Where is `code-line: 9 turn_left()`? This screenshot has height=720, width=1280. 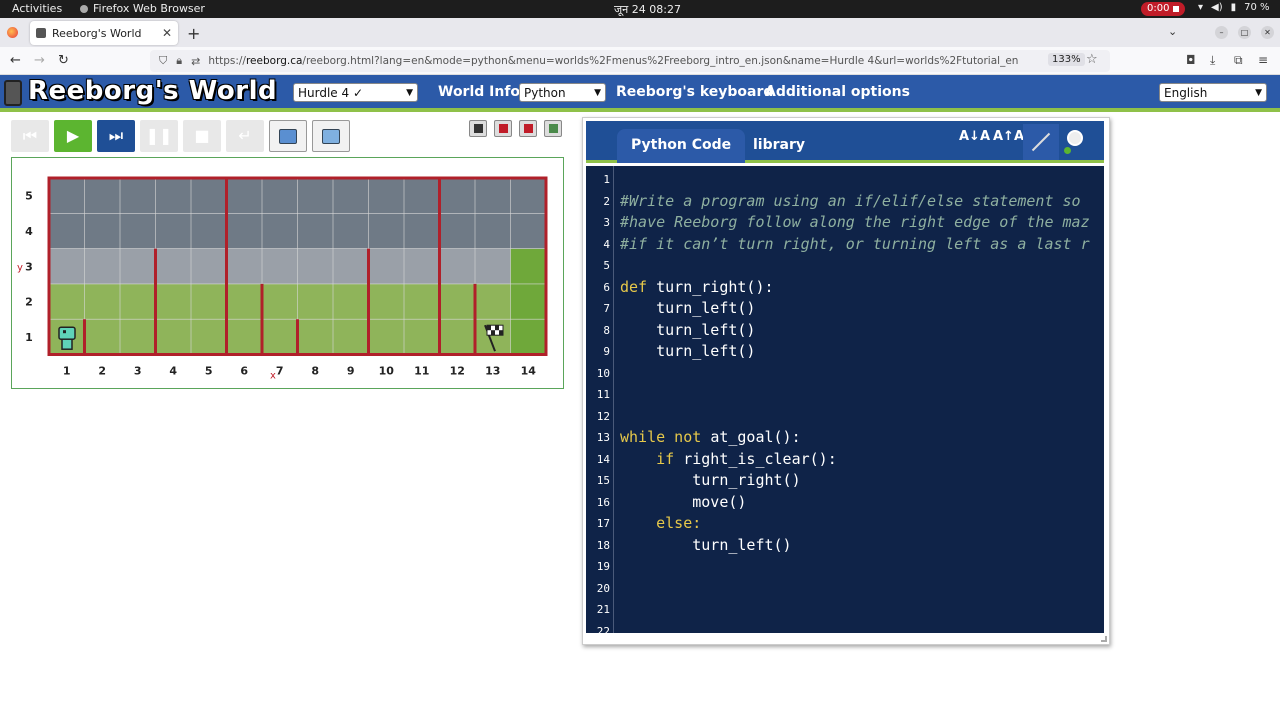 code-line: 9 turn_left() is located at coordinates (845, 351).